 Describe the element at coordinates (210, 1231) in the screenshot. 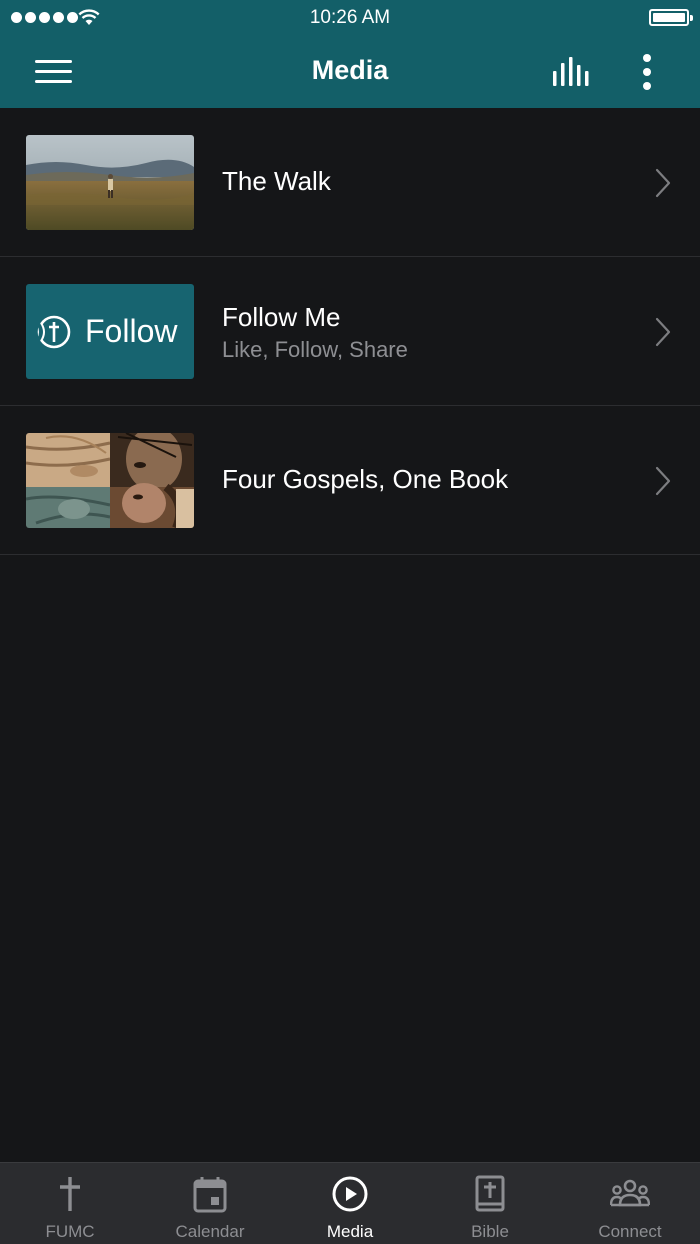

I see `tab-label: Calendar` at that location.